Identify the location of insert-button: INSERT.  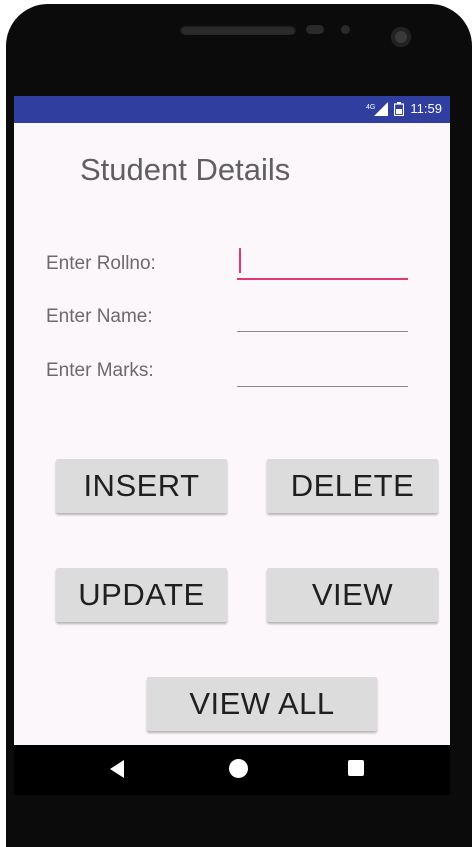
(141, 486).